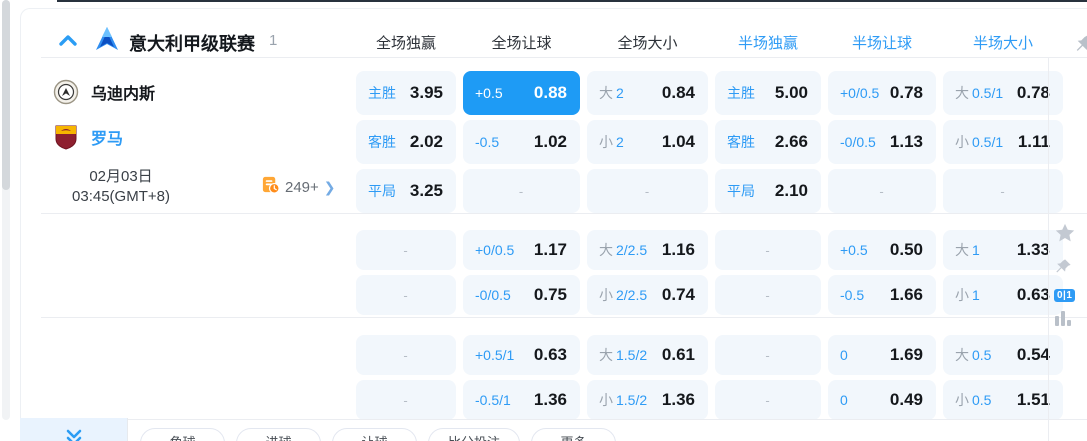  What do you see at coordinates (521, 250) in the screenshot?
I see `odds-cell-full-handicap-home: +0/0.5 1.17` at bounding box center [521, 250].